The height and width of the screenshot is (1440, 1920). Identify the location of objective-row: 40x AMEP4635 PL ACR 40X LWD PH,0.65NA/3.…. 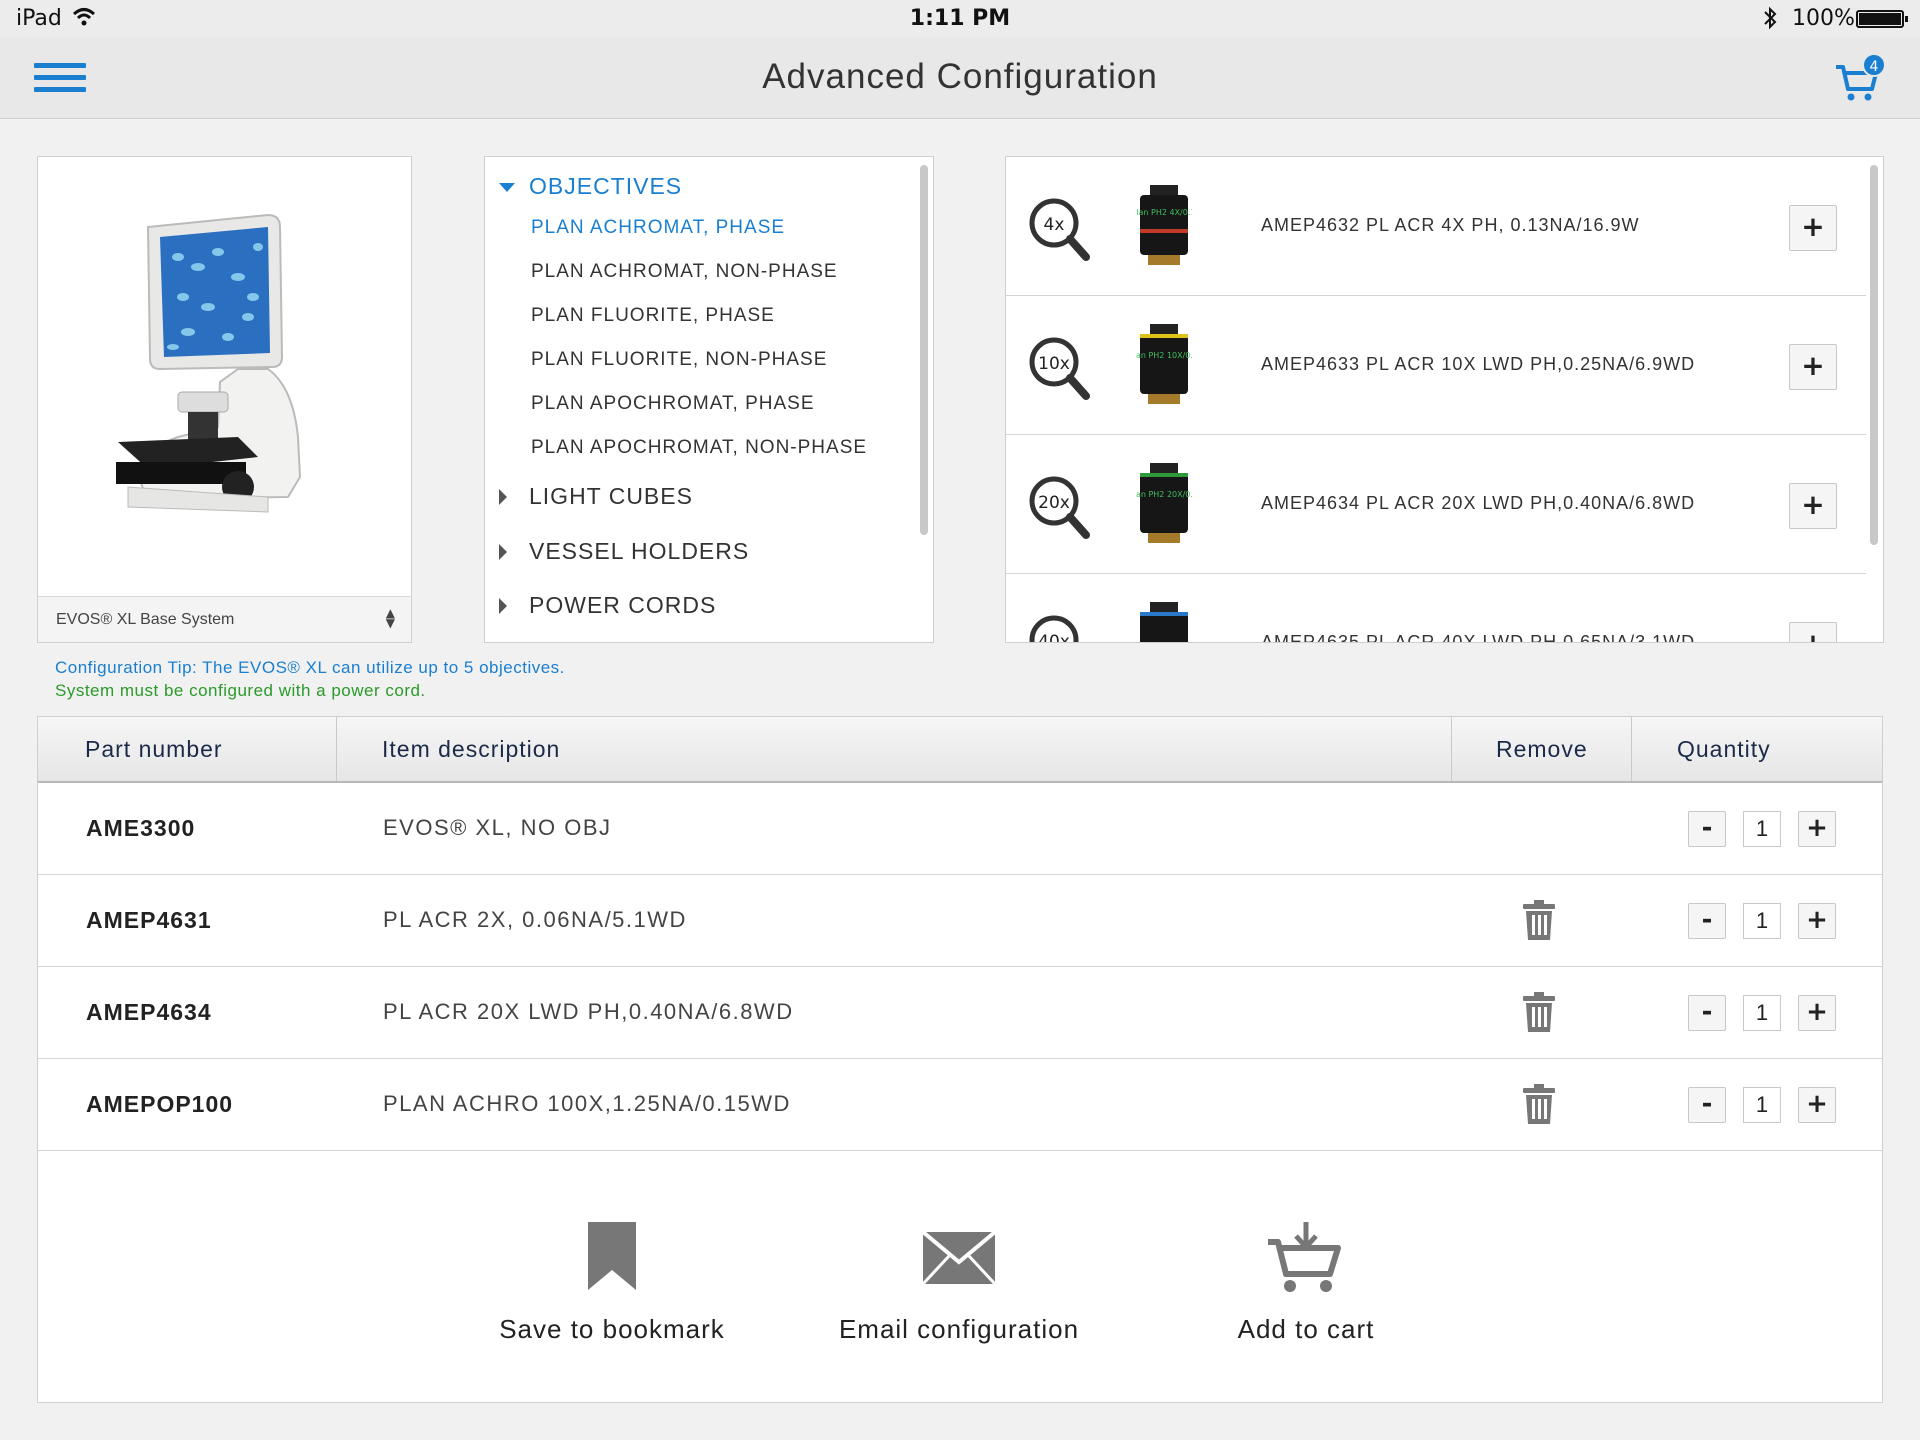
(1436, 608).